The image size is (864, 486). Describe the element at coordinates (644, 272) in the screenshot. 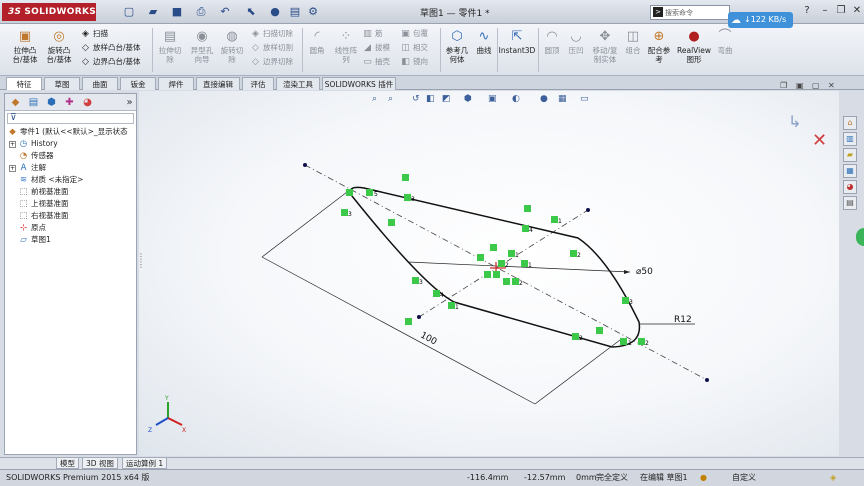

I see `dimension-diameter-label: ⌀50` at that location.